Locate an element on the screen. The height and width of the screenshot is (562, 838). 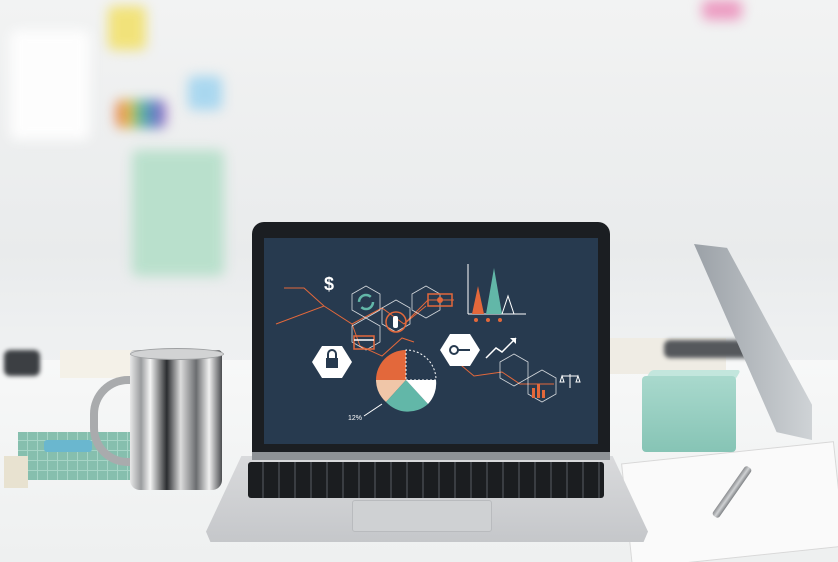
lock-icon is located at coordinates (332, 362).